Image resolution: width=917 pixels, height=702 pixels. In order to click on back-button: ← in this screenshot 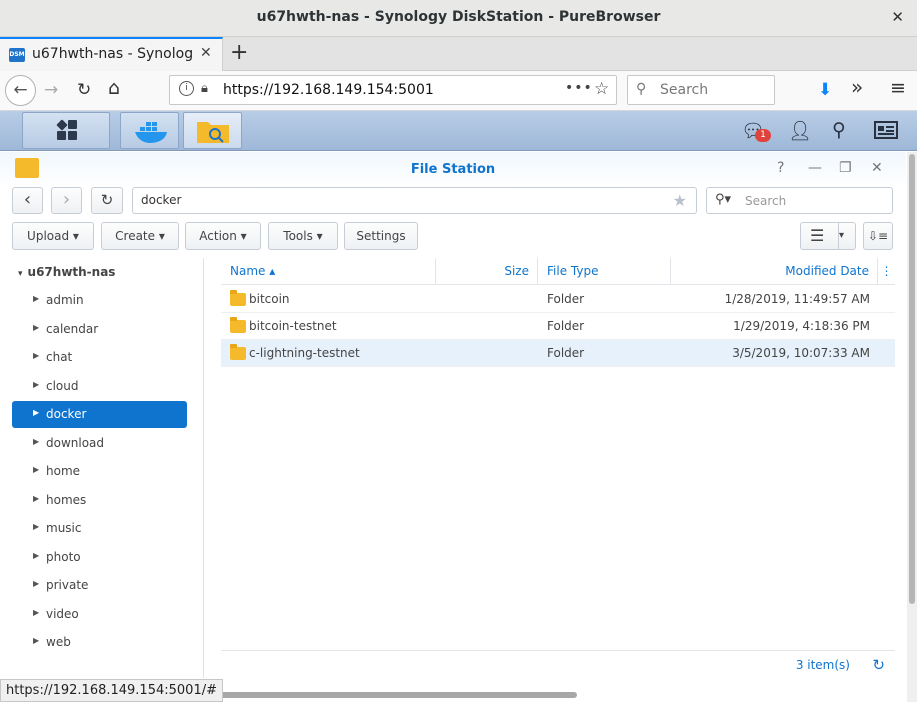, I will do `click(20, 90)`.